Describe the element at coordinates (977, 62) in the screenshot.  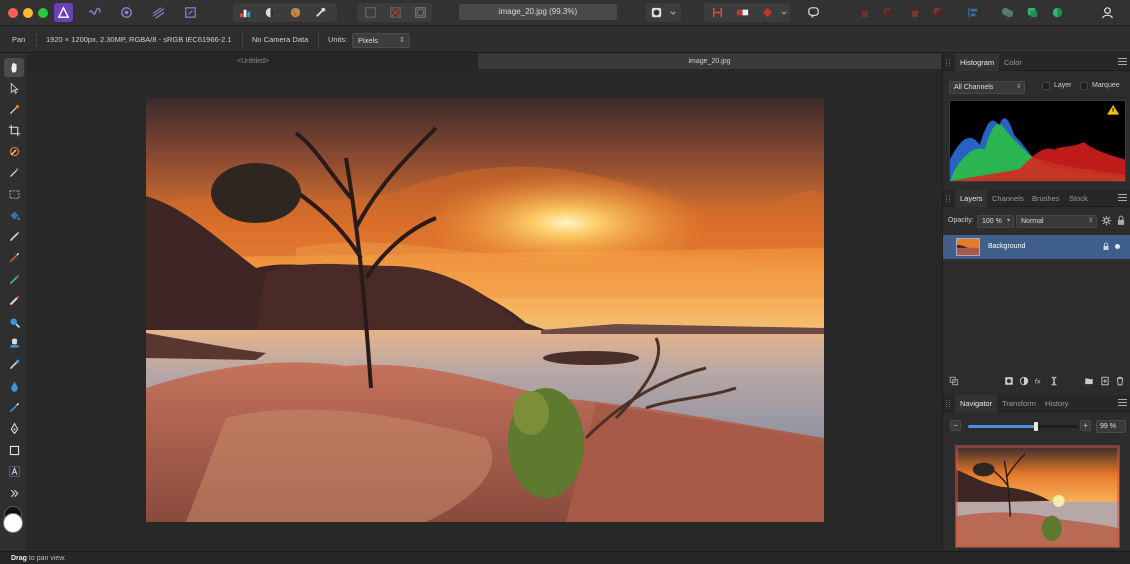
I see `tab-histogram: Histogram` at that location.